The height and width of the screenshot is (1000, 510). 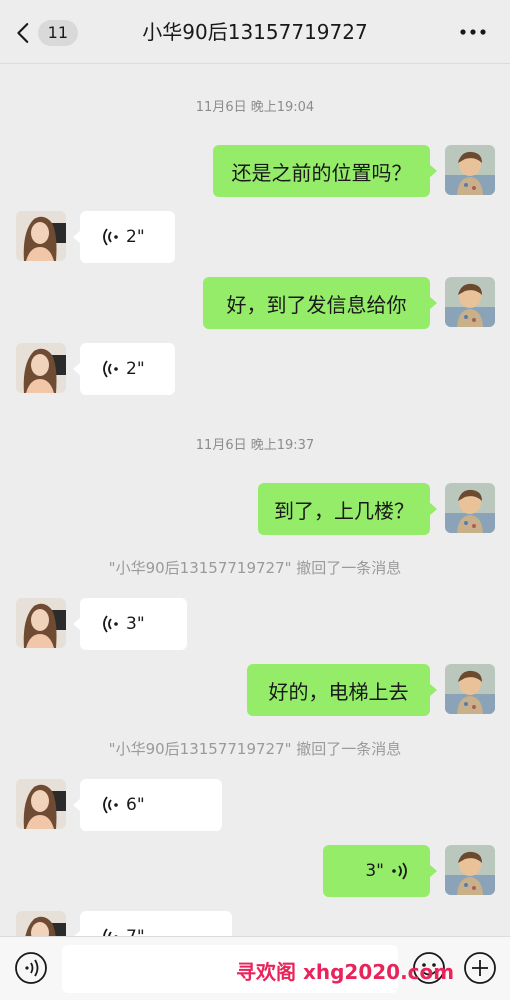 I want to click on timestamp: 11月6日 晚上19:37, so click(x=255, y=445).